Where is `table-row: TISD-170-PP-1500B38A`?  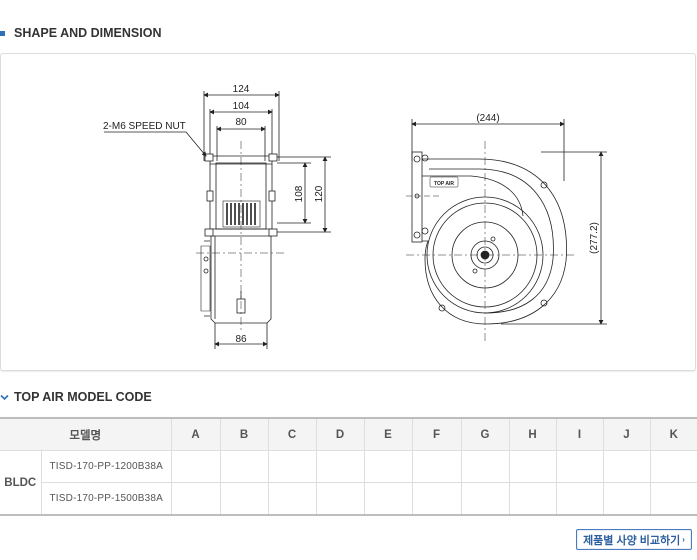 table-row: TISD-170-PP-1500B38A is located at coordinates (348, 499).